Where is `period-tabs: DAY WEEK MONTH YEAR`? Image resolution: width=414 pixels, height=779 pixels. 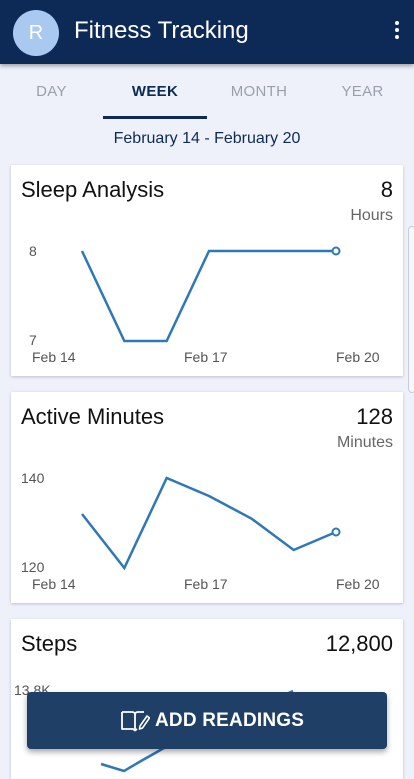 period-tabs: DAY WEEK MONTH YEAR is located at coordinates (207, 92).